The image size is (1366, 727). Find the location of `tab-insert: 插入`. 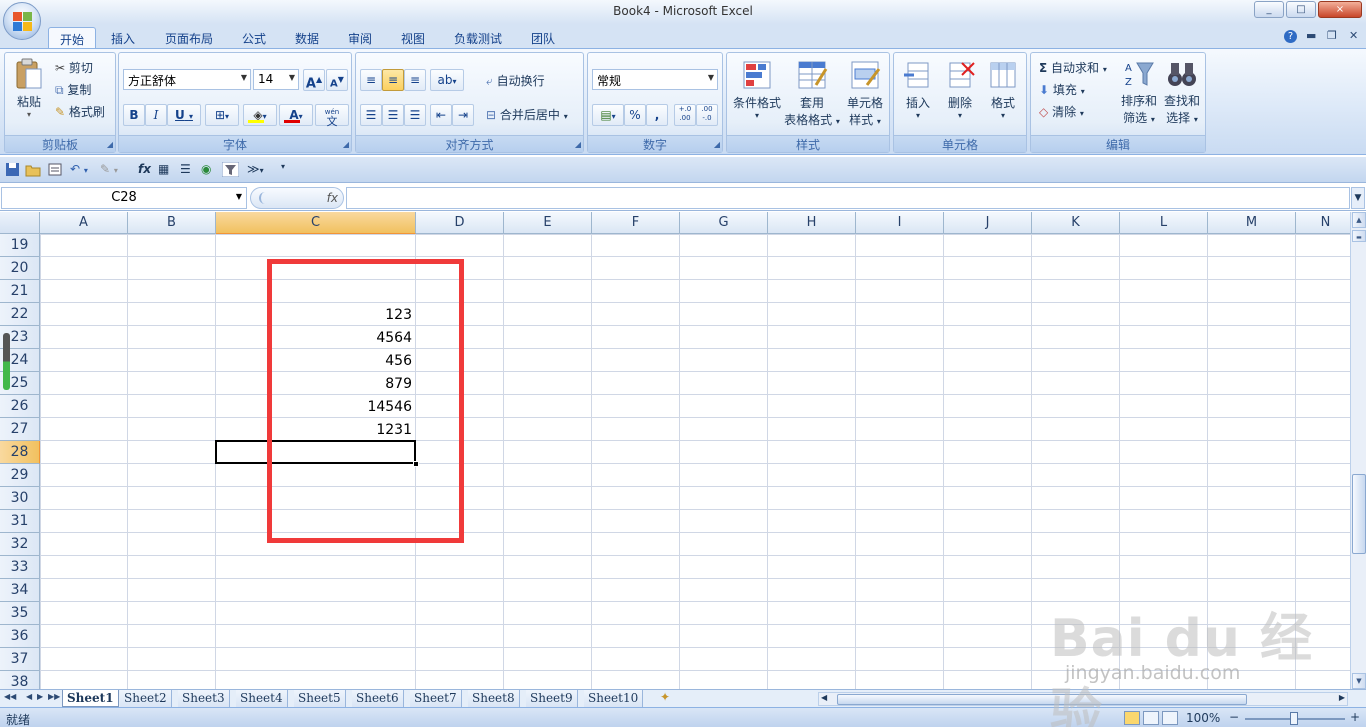

tab-insert: 插入 is located at coordinates (123, 38).